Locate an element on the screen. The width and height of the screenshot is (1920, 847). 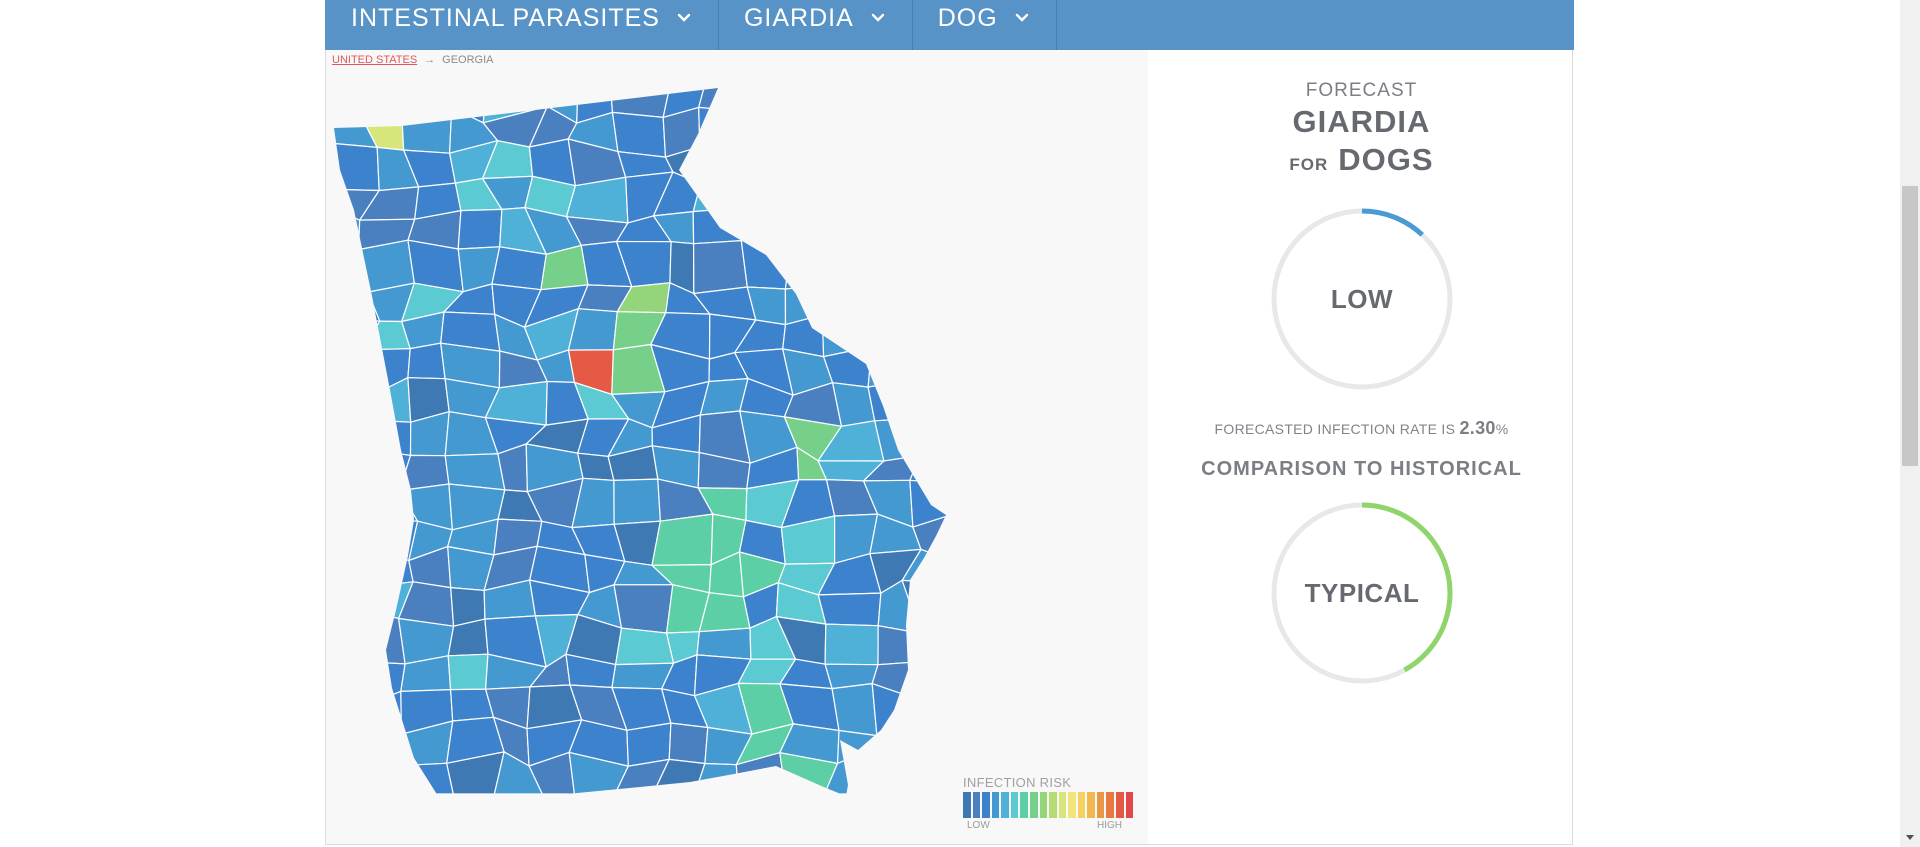
nav-parasite-category: INTESTINAL PARASITES is located at coordinates (522, 25).